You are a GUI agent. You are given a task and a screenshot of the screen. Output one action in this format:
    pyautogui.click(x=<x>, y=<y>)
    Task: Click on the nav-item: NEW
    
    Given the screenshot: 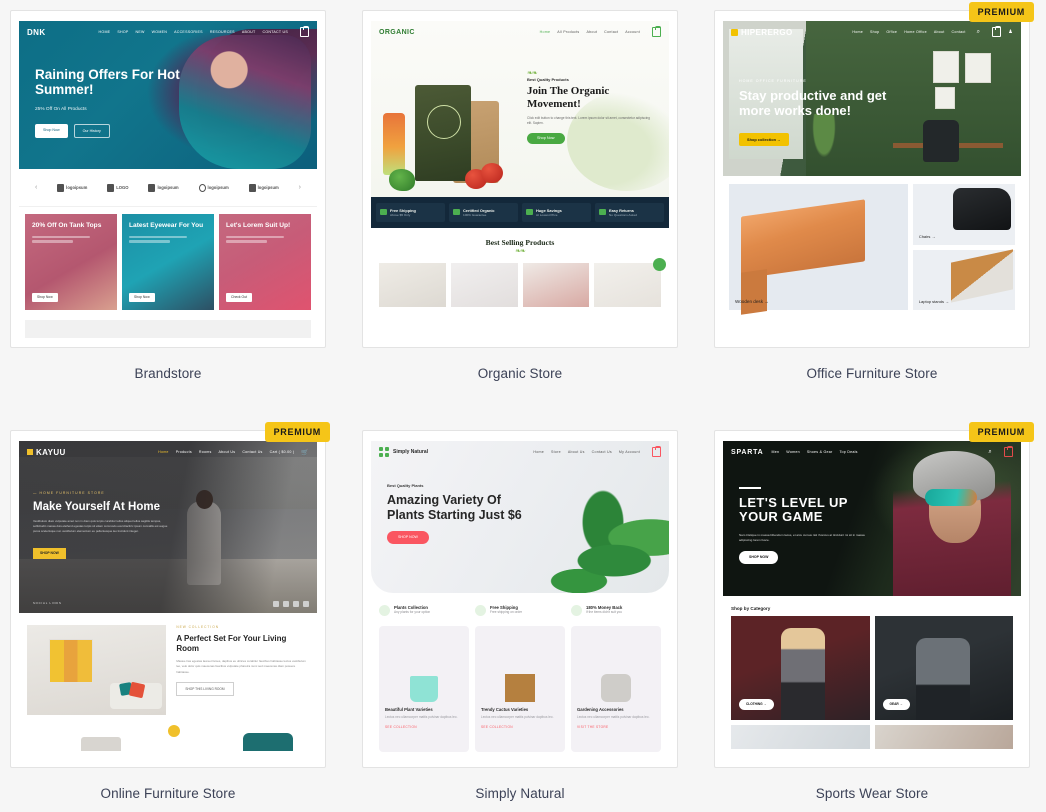 What is the action you would take?
    pyautogui.click(x=140, y=32)
    